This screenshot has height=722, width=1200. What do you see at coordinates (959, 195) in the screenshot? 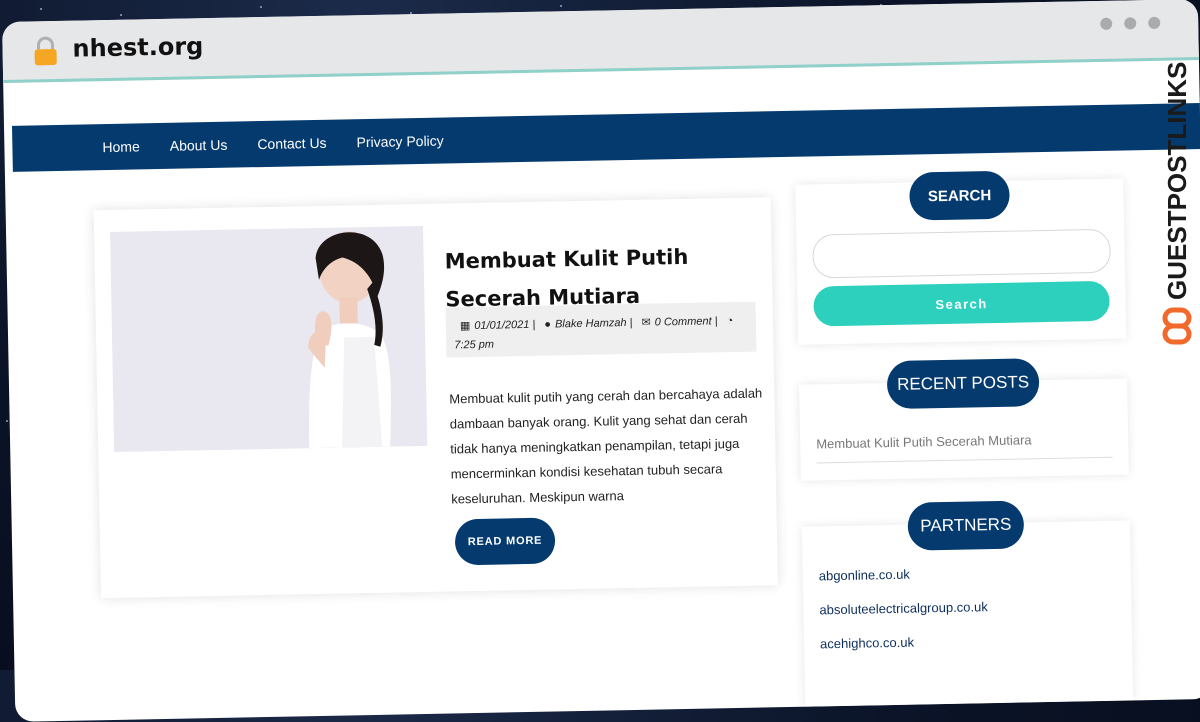
I see `search-heading: SEARCH` at bounding box center [959, 195].